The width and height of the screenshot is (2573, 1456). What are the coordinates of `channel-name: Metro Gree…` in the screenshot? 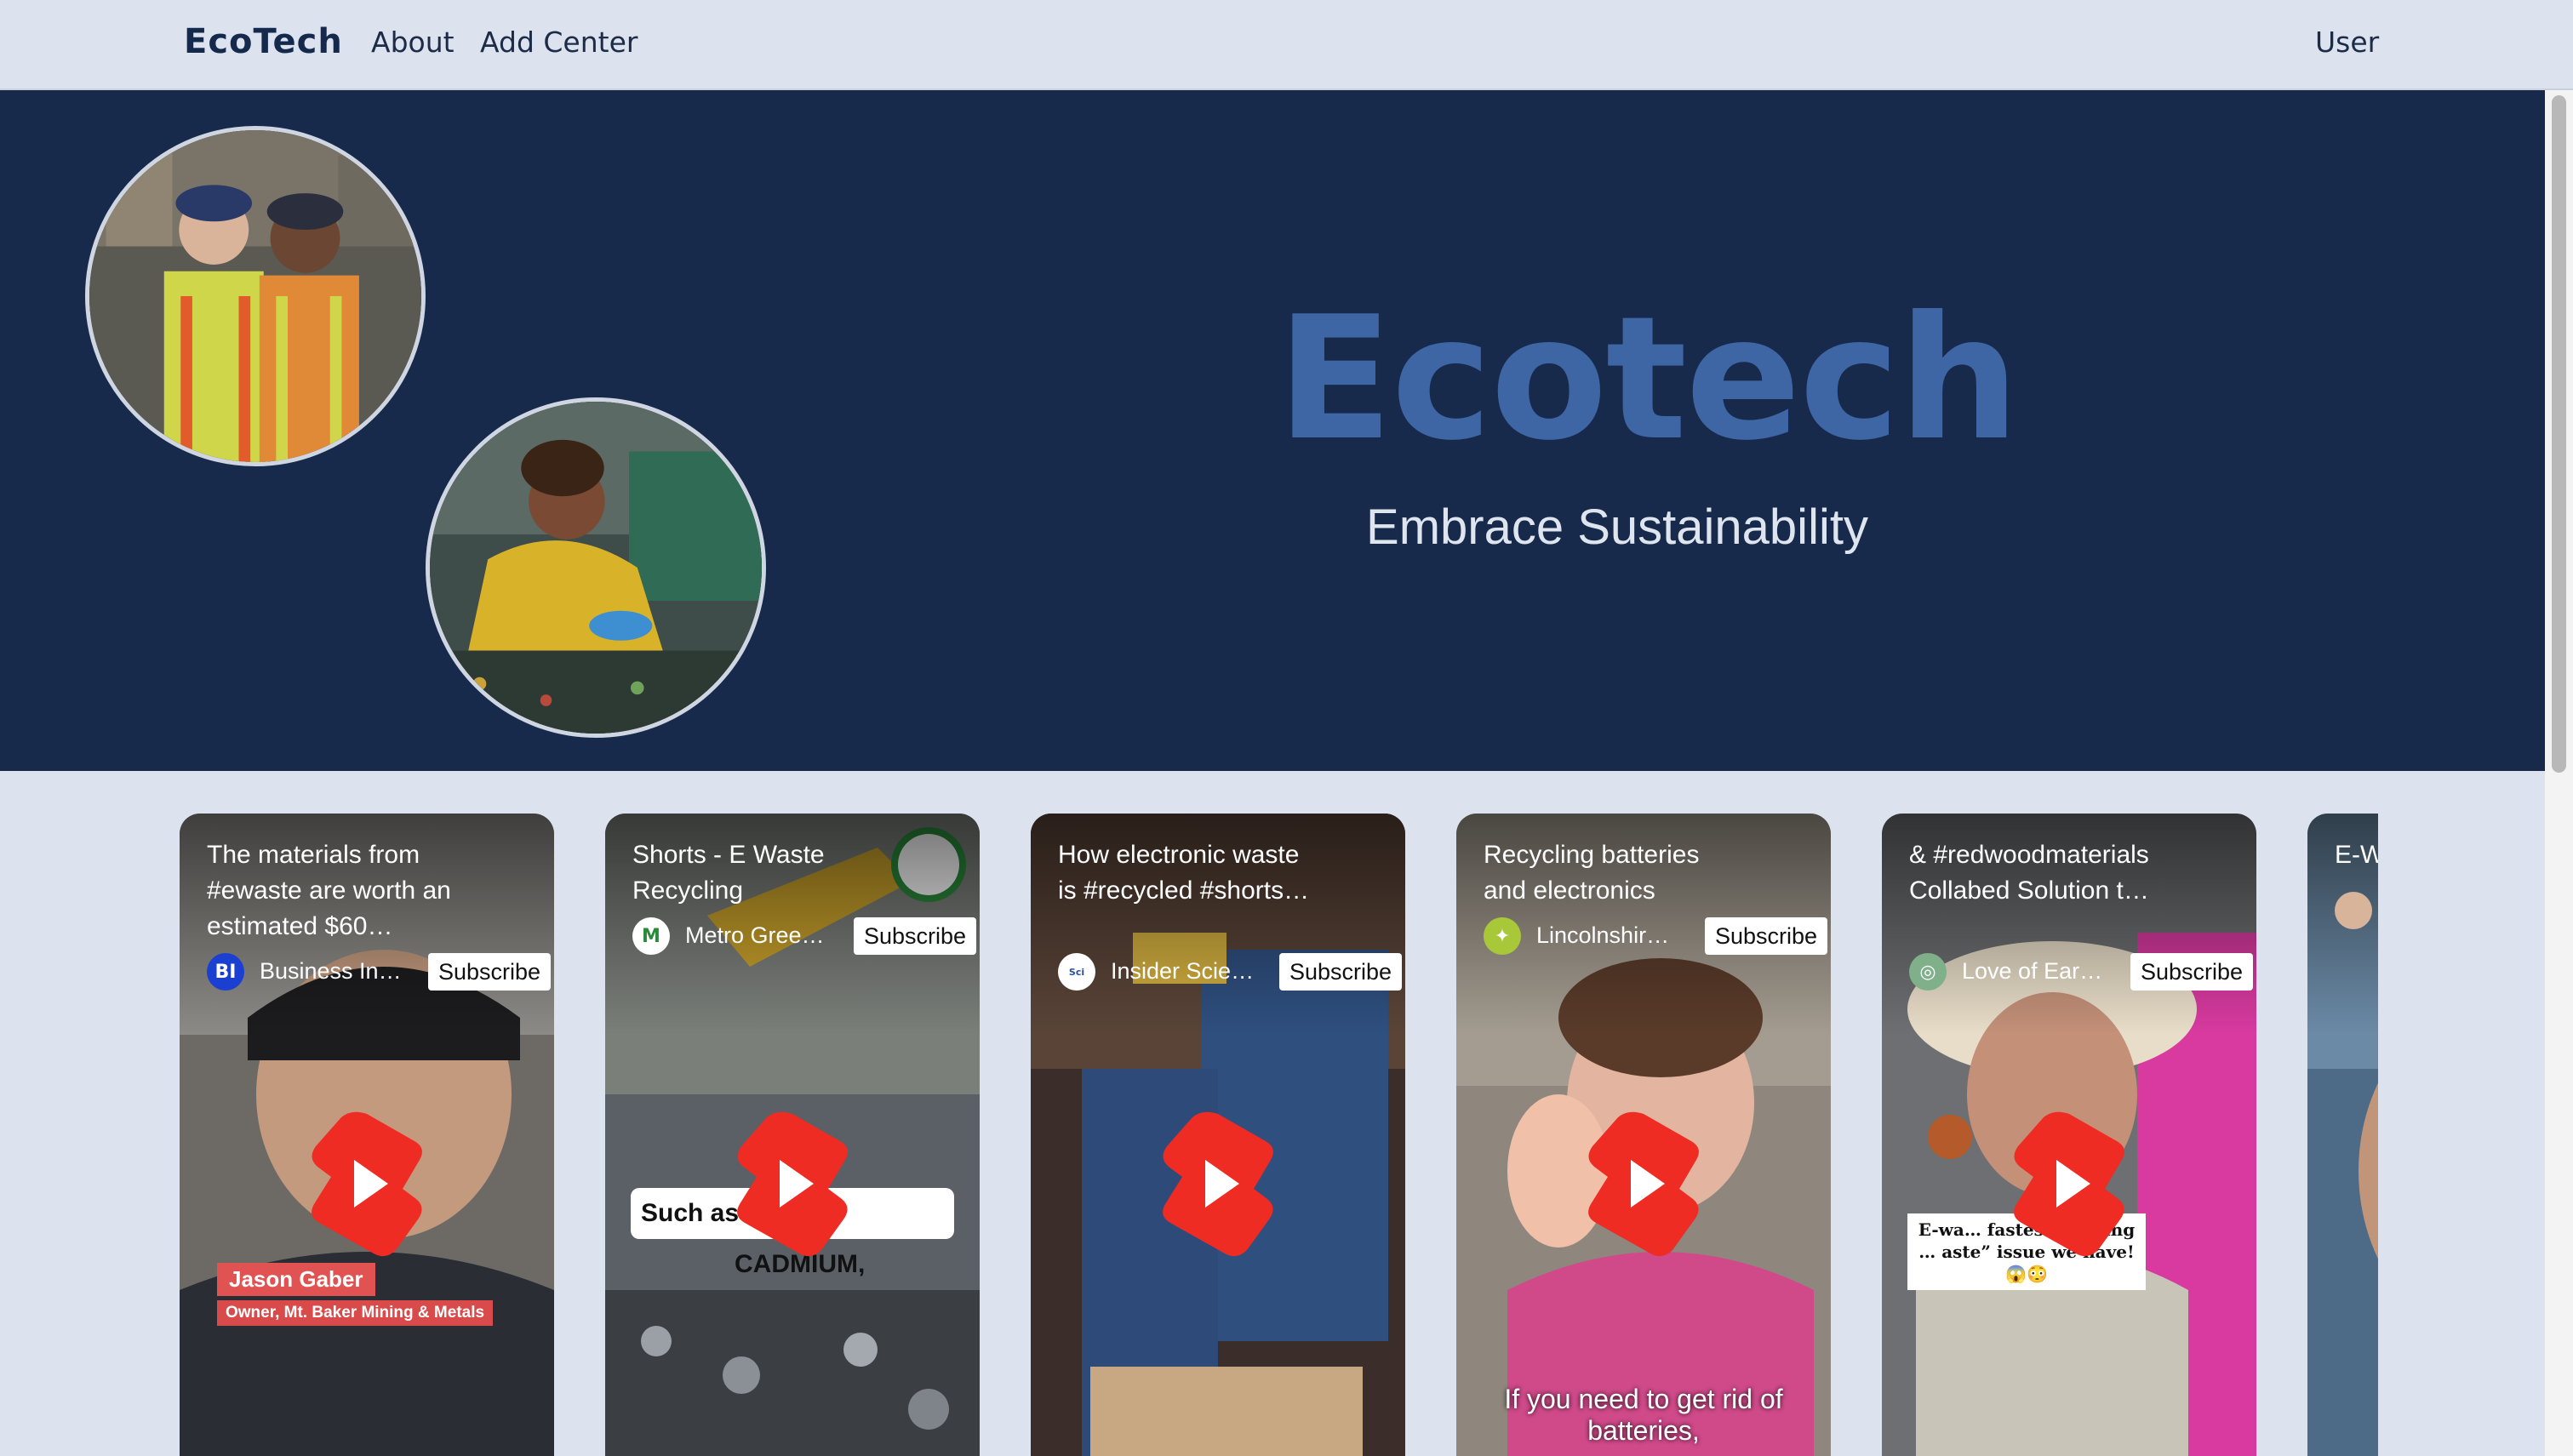 It's located at (761, 936).